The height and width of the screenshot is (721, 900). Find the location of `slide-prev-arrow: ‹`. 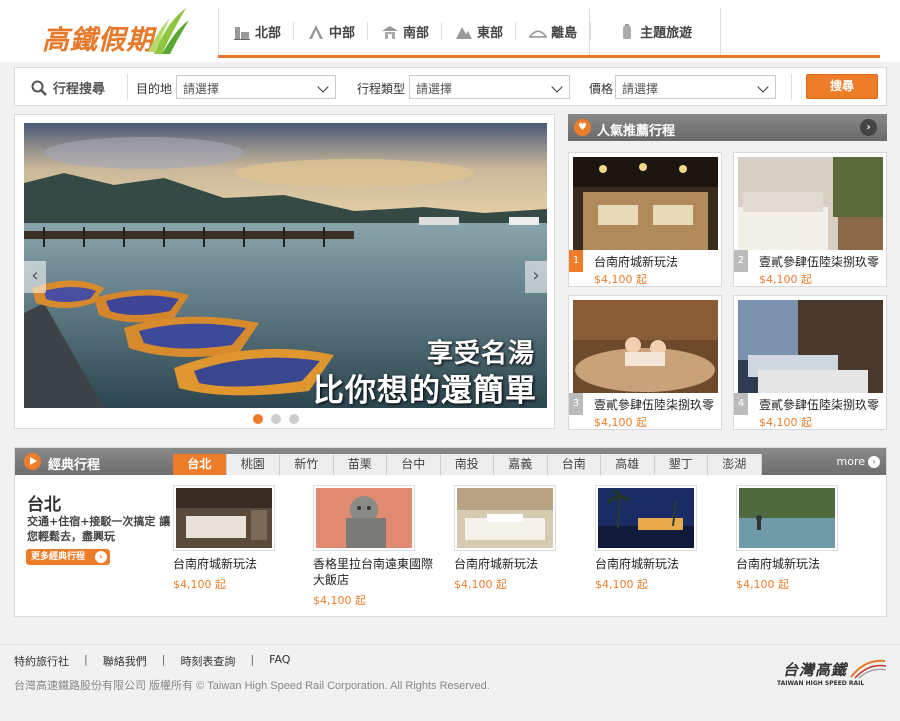

slide-prev-arrow: ‹ is located at coordinates (35, 277).